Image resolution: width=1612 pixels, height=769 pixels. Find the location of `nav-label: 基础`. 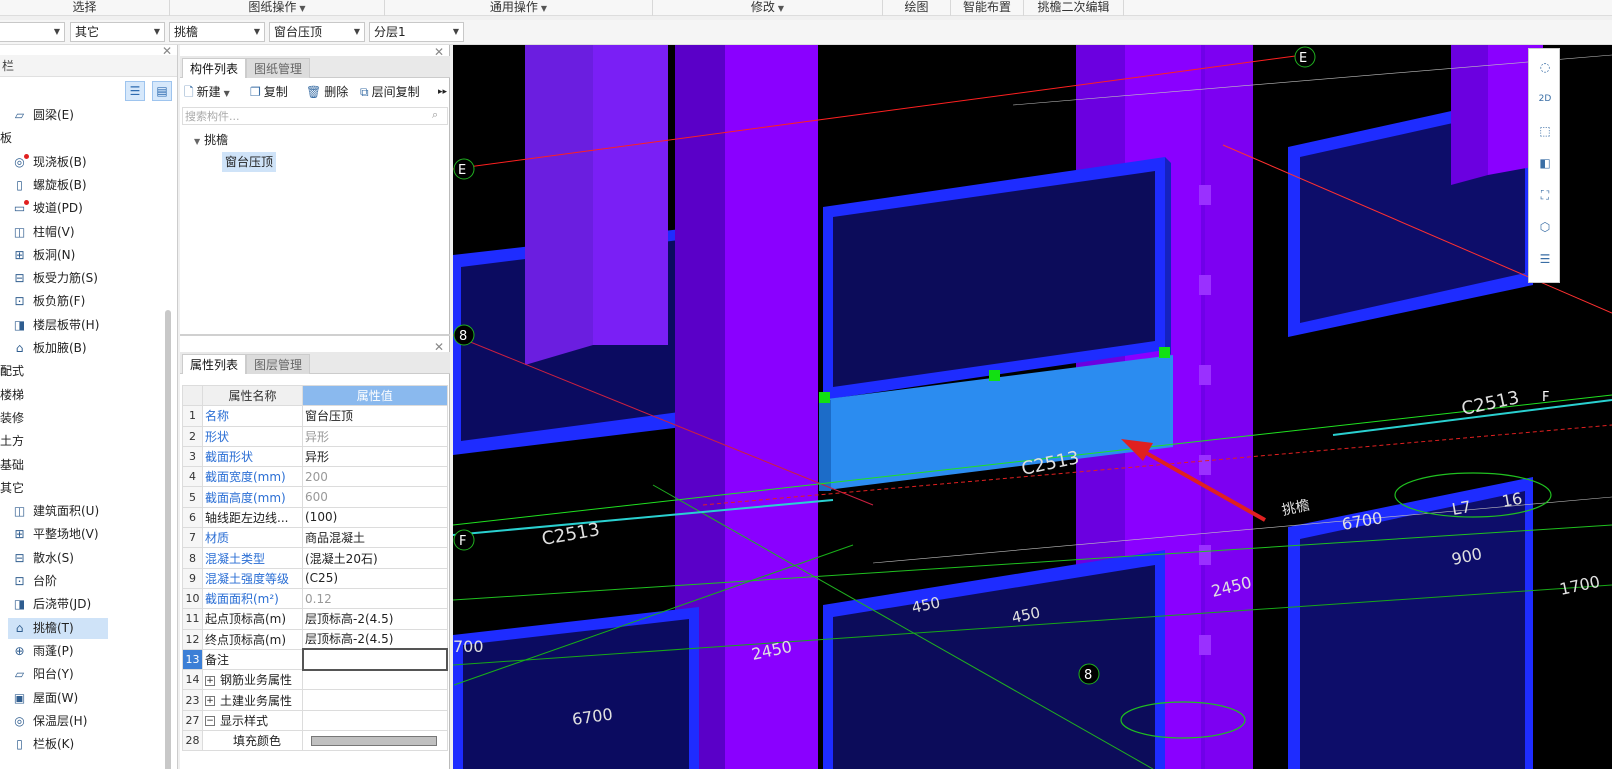

nav-label: 基础 is located at coordinates (12, 464).